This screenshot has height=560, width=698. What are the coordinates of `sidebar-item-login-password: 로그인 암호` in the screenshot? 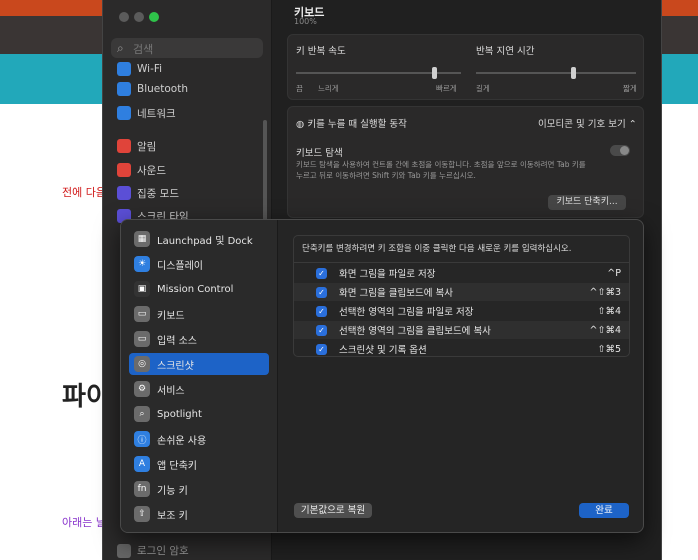 It's located at (153, 550).